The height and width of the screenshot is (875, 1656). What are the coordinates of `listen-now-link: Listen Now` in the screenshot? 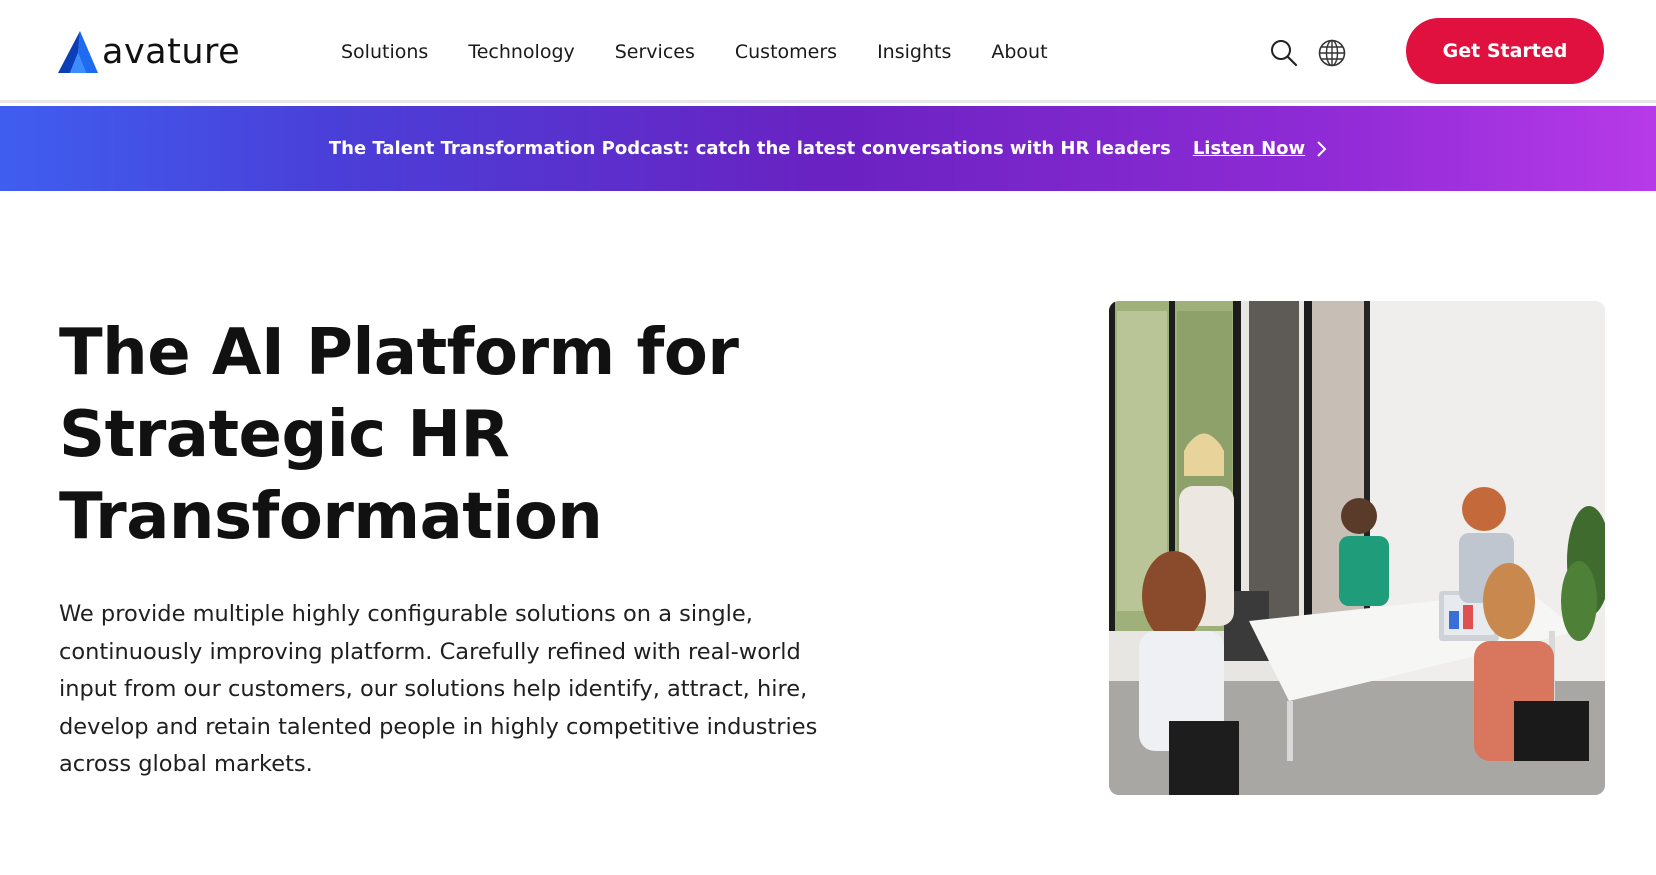 It's located at (1249, 148).